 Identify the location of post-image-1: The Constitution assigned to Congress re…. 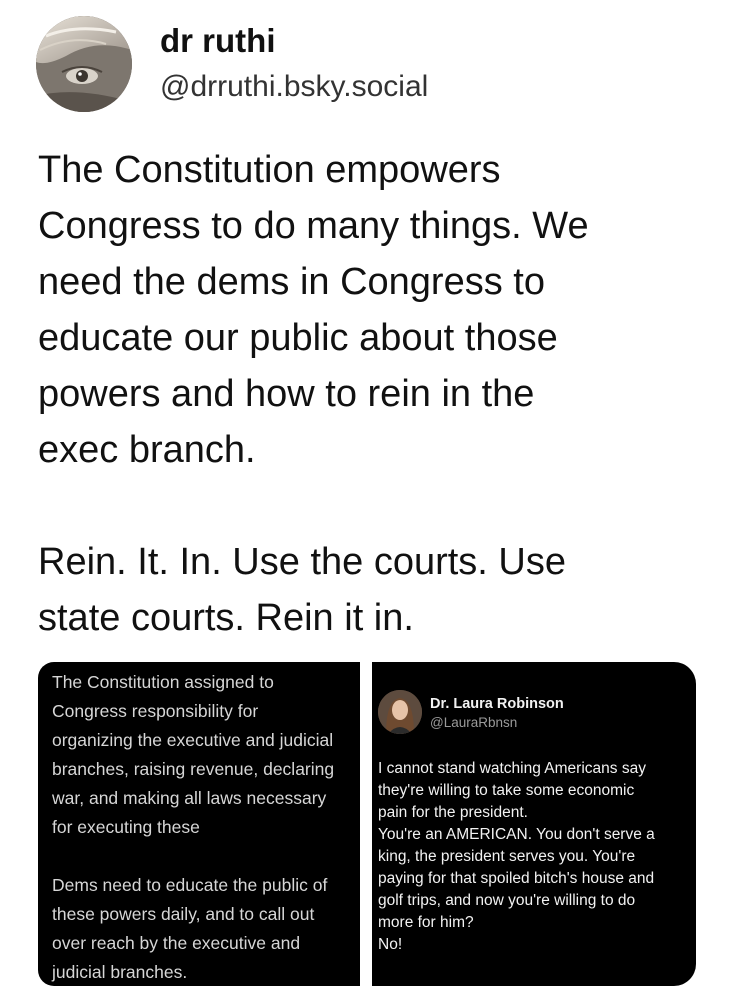
(199, 824).